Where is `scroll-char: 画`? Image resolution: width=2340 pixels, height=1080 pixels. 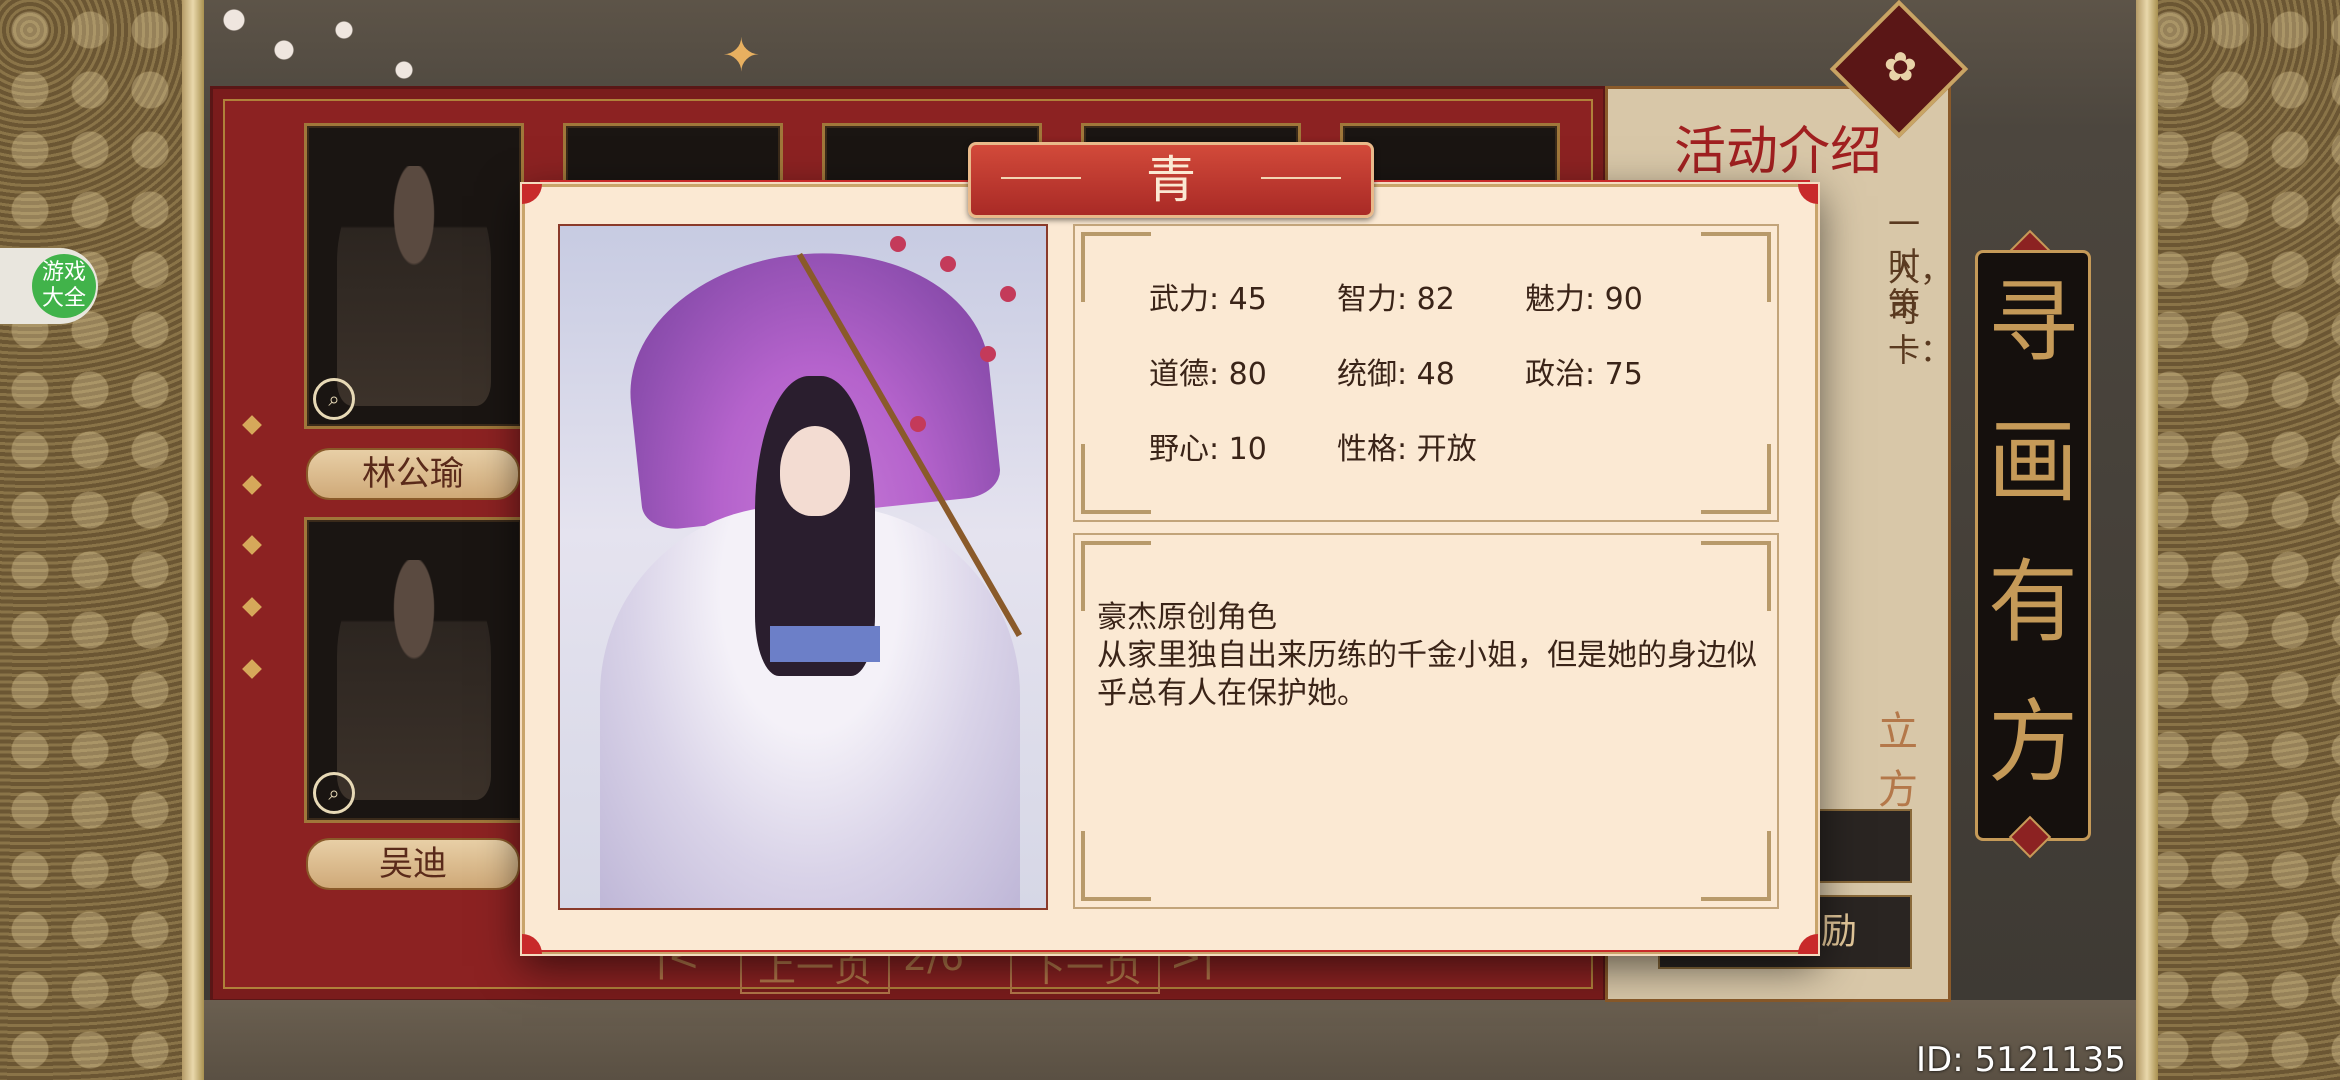 scroll-char: 画 is located at coordinates (2033, 462).